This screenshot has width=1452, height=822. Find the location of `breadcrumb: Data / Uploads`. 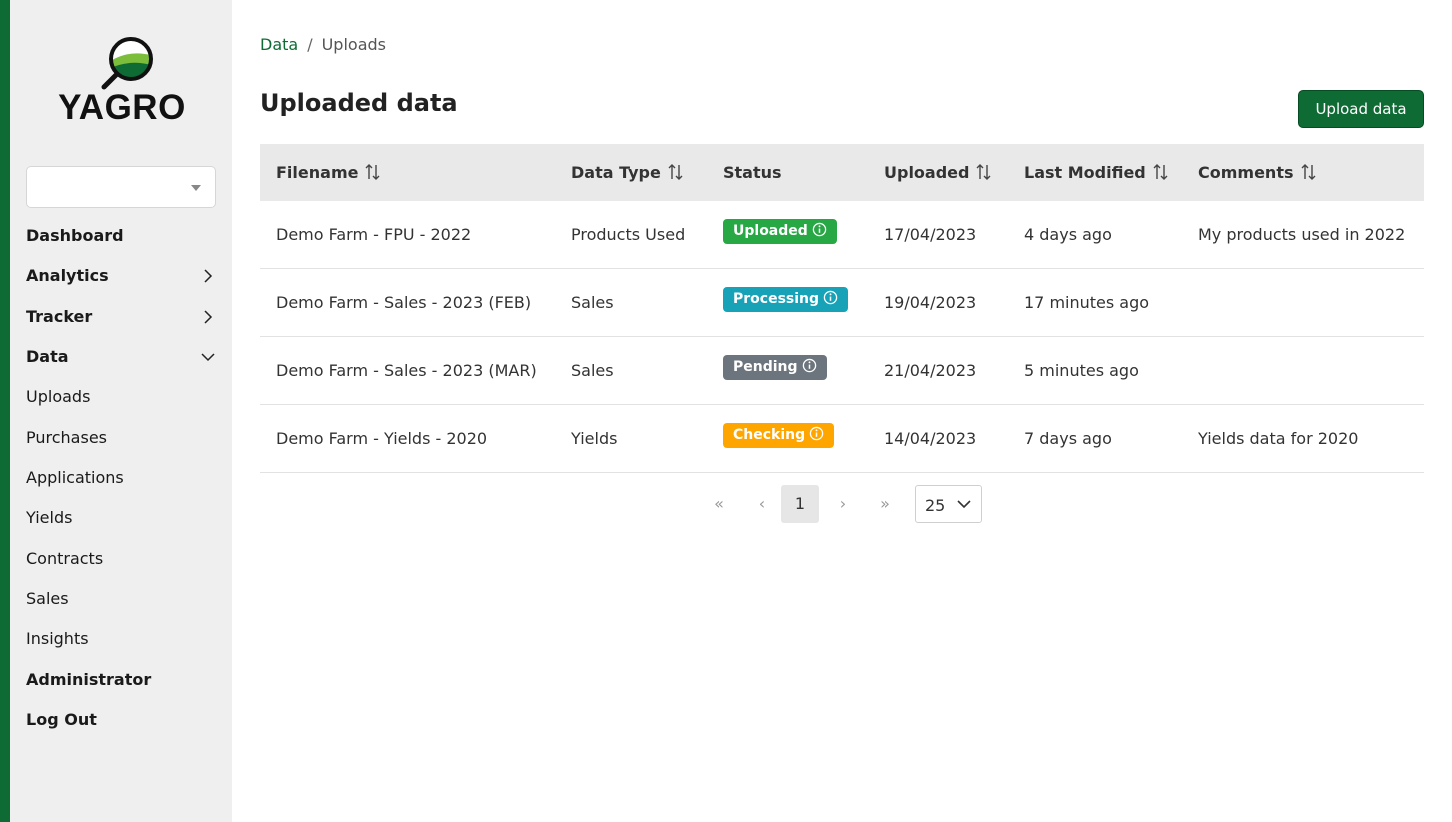

breadcrumb: Data / Uploads is located at coordinates (323, 44).